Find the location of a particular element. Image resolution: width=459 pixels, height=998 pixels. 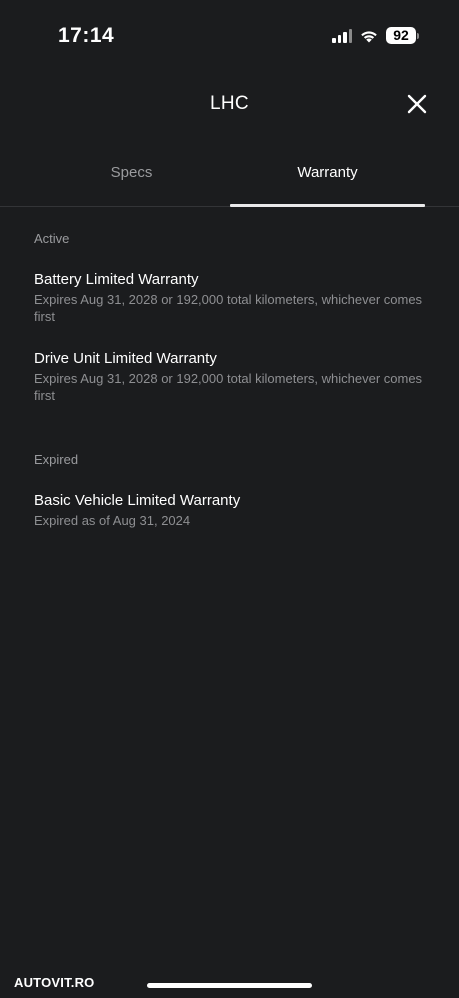

tab-specs: Specs is located at coordinates (131, 172).